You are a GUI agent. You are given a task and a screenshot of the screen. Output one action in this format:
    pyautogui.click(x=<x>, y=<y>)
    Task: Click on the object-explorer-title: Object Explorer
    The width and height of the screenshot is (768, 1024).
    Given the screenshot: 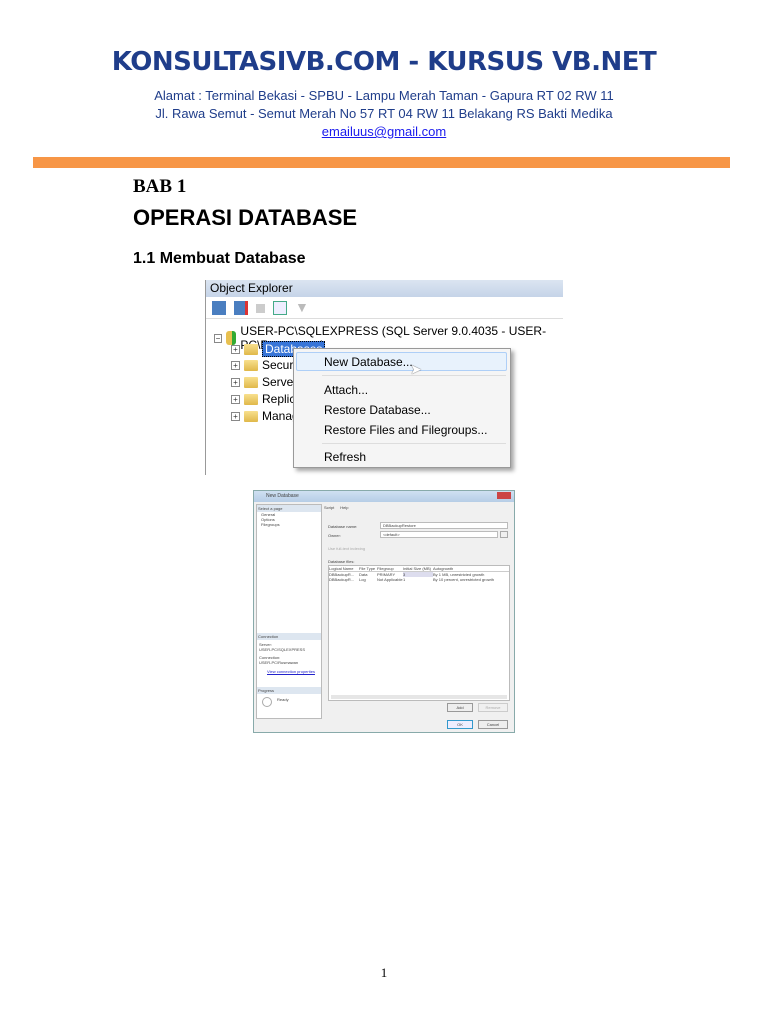 What is the action you would take?
    pyautogui.click(x=384, y=288)
    